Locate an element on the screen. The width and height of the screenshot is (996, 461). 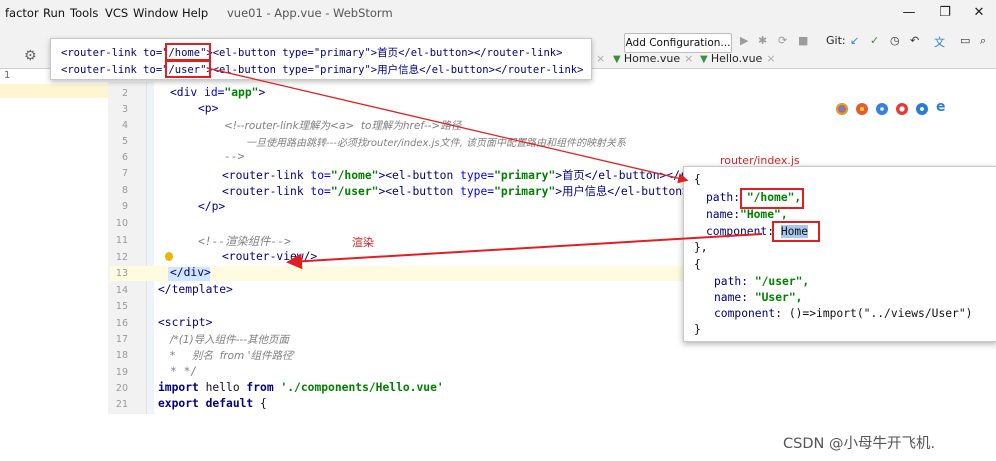
arrow-render-to-view is located at coordinates (524, 251).